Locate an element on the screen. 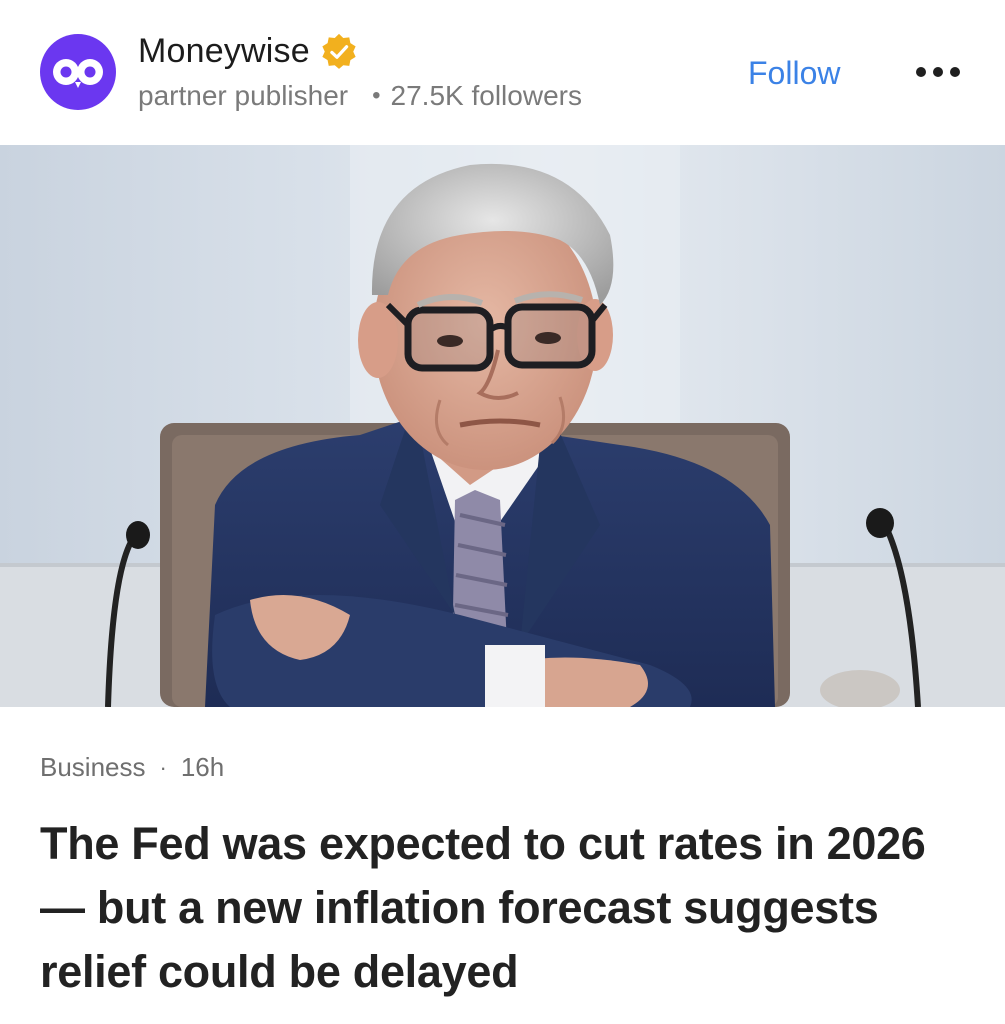 This screenshot has height=1024, width=1005. more-options-button is located at coordinates (938, 72).